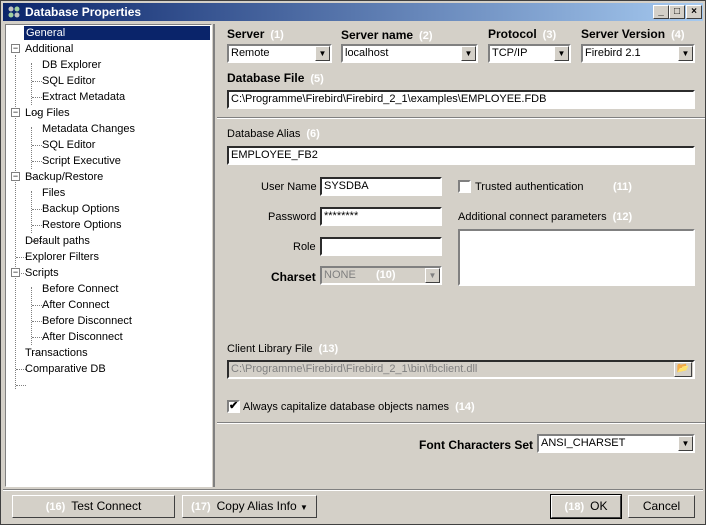 The width and height of the screenshot is (706, 525). What do you see at coordinates (586, 506) in the screenshot?
I see `ok-button: (18) OK` at bounding box center [586, 506].